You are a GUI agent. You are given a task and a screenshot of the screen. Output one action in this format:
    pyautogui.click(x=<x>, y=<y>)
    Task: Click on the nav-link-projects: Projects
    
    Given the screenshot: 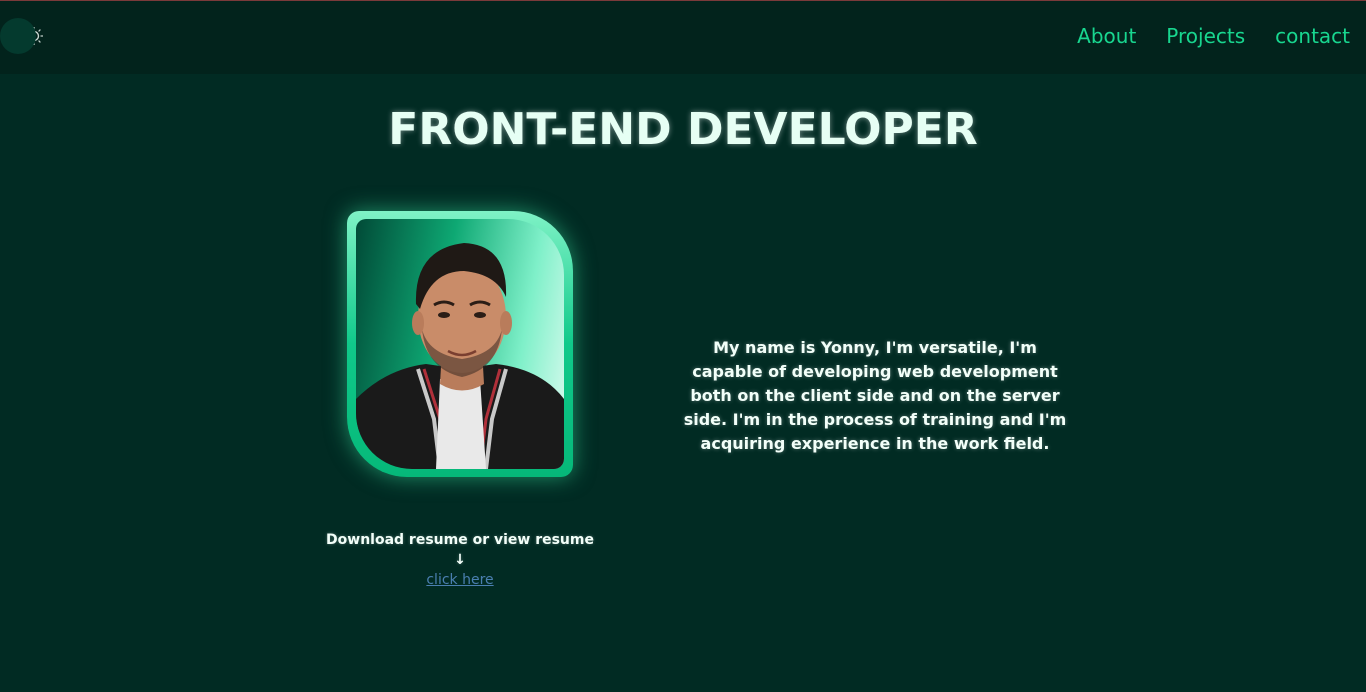 What is the action you would take?
    pyautogui.click(x=1205, y=36)
    